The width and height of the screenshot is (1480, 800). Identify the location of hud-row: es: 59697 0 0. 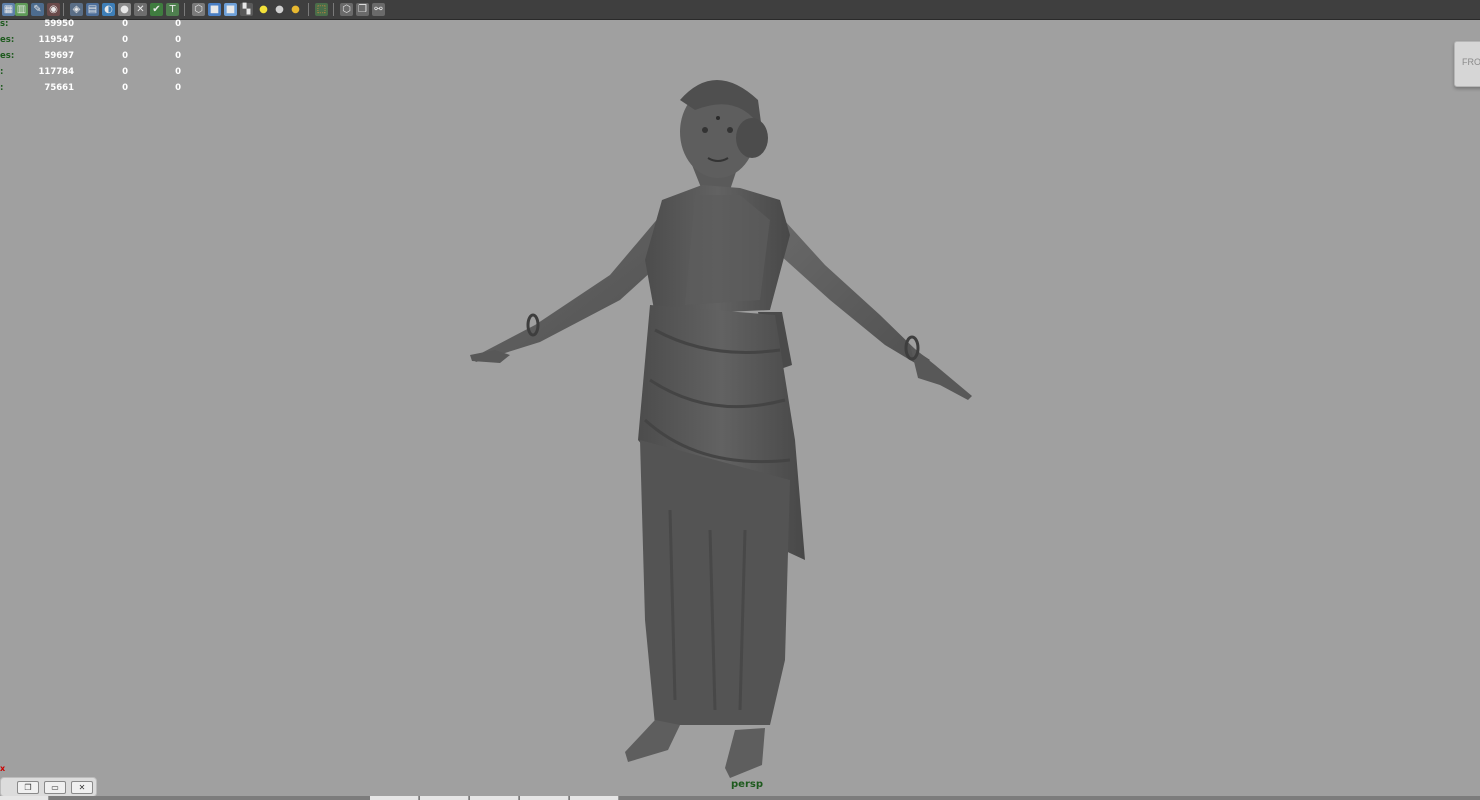
(95, 58).